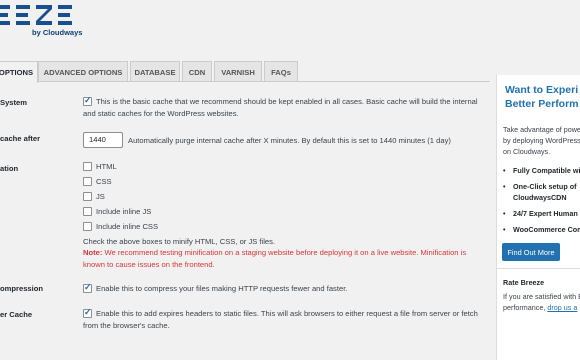  I want to click on purge-cache-label: cache after, so click(20, 138).